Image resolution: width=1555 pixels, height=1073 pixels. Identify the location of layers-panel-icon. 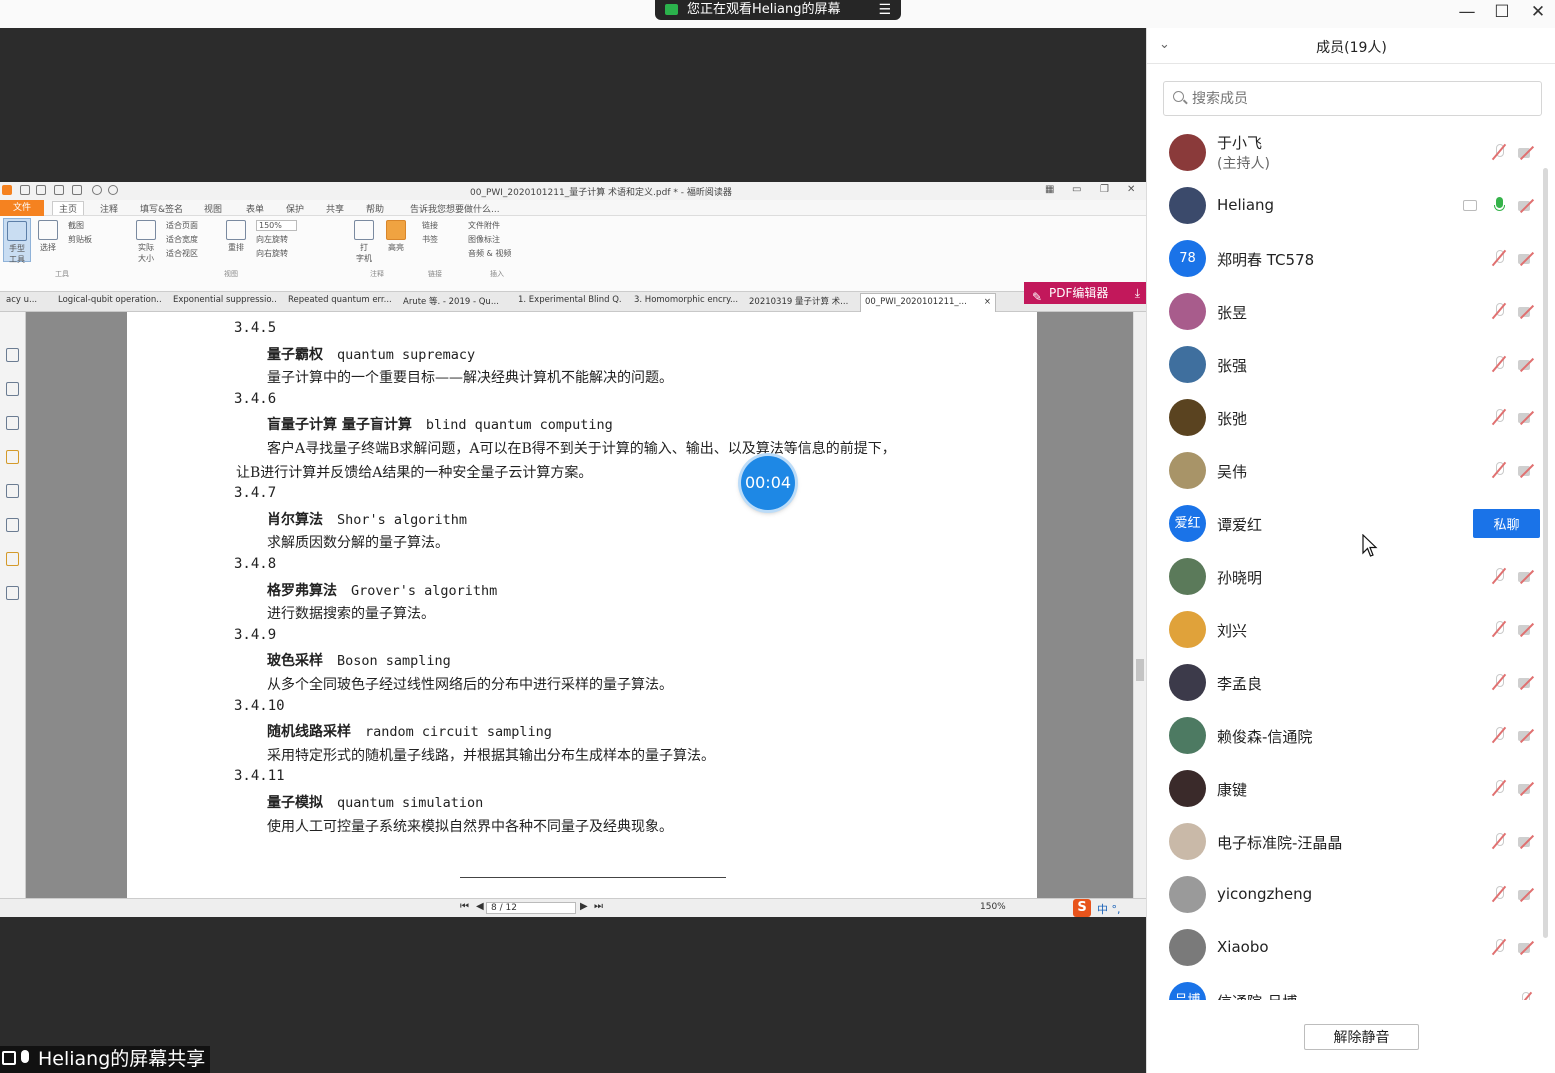
(12, 423).